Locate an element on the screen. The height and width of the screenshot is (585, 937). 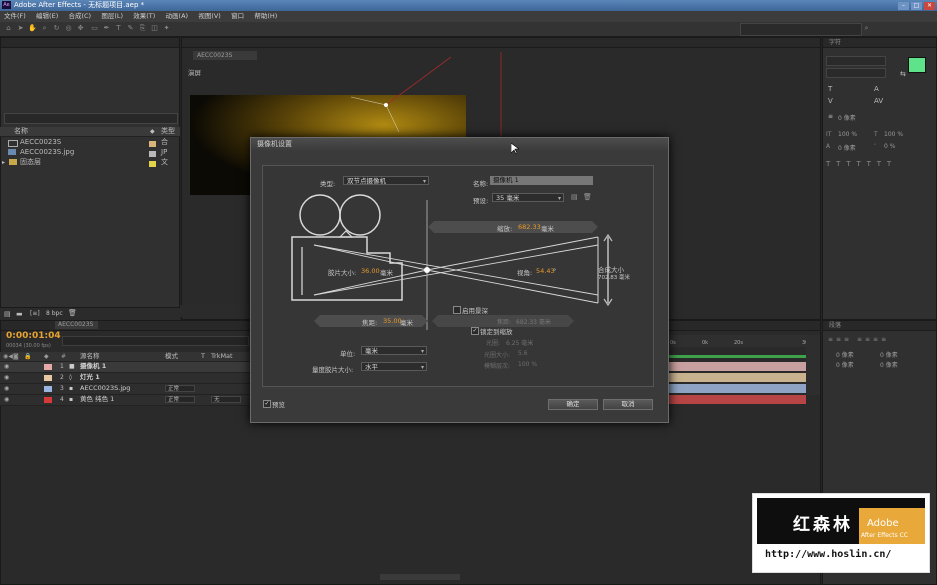
units-dropdown: 毫米 is located at coordinates (394, 351).